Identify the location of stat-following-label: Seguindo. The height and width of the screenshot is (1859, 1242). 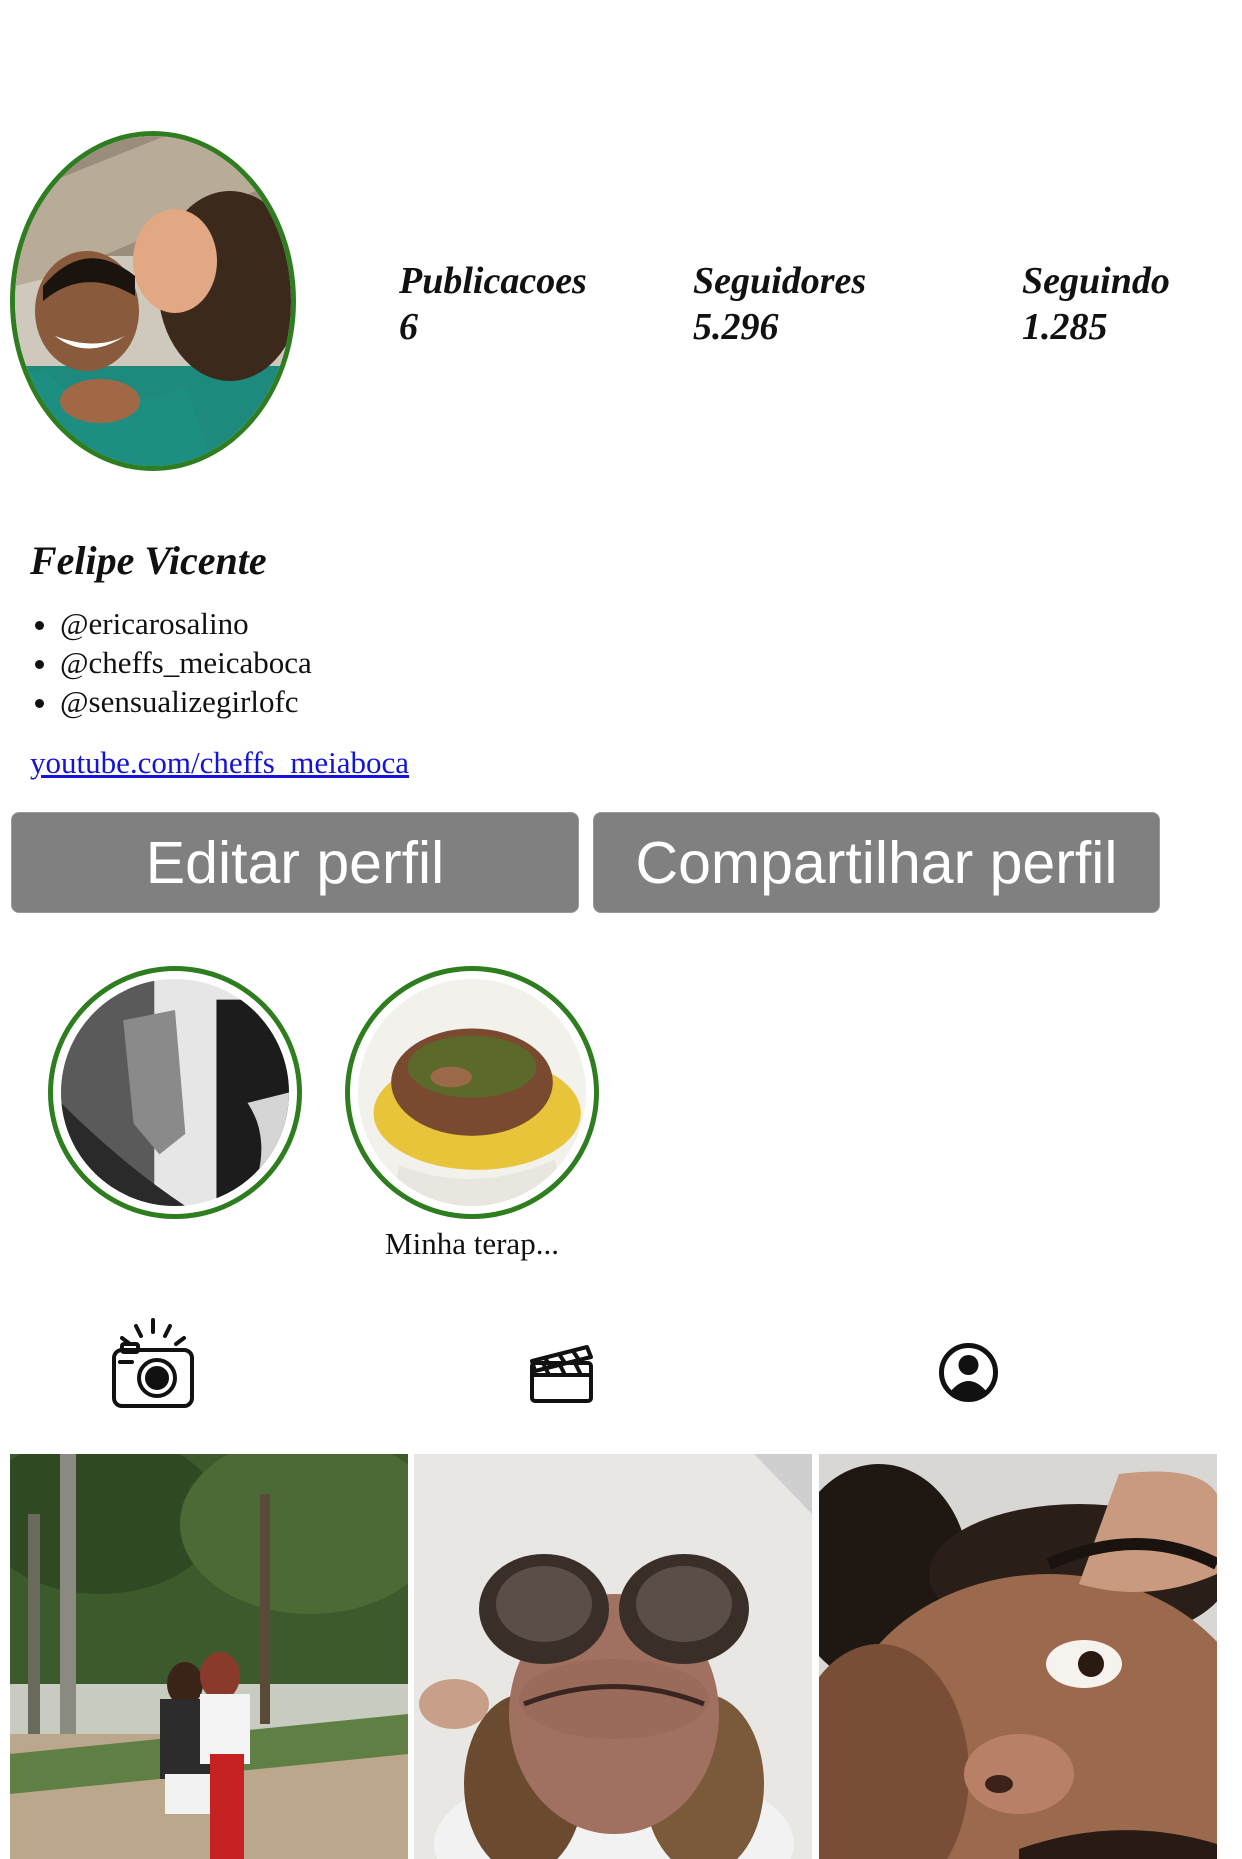
(1096, 281).